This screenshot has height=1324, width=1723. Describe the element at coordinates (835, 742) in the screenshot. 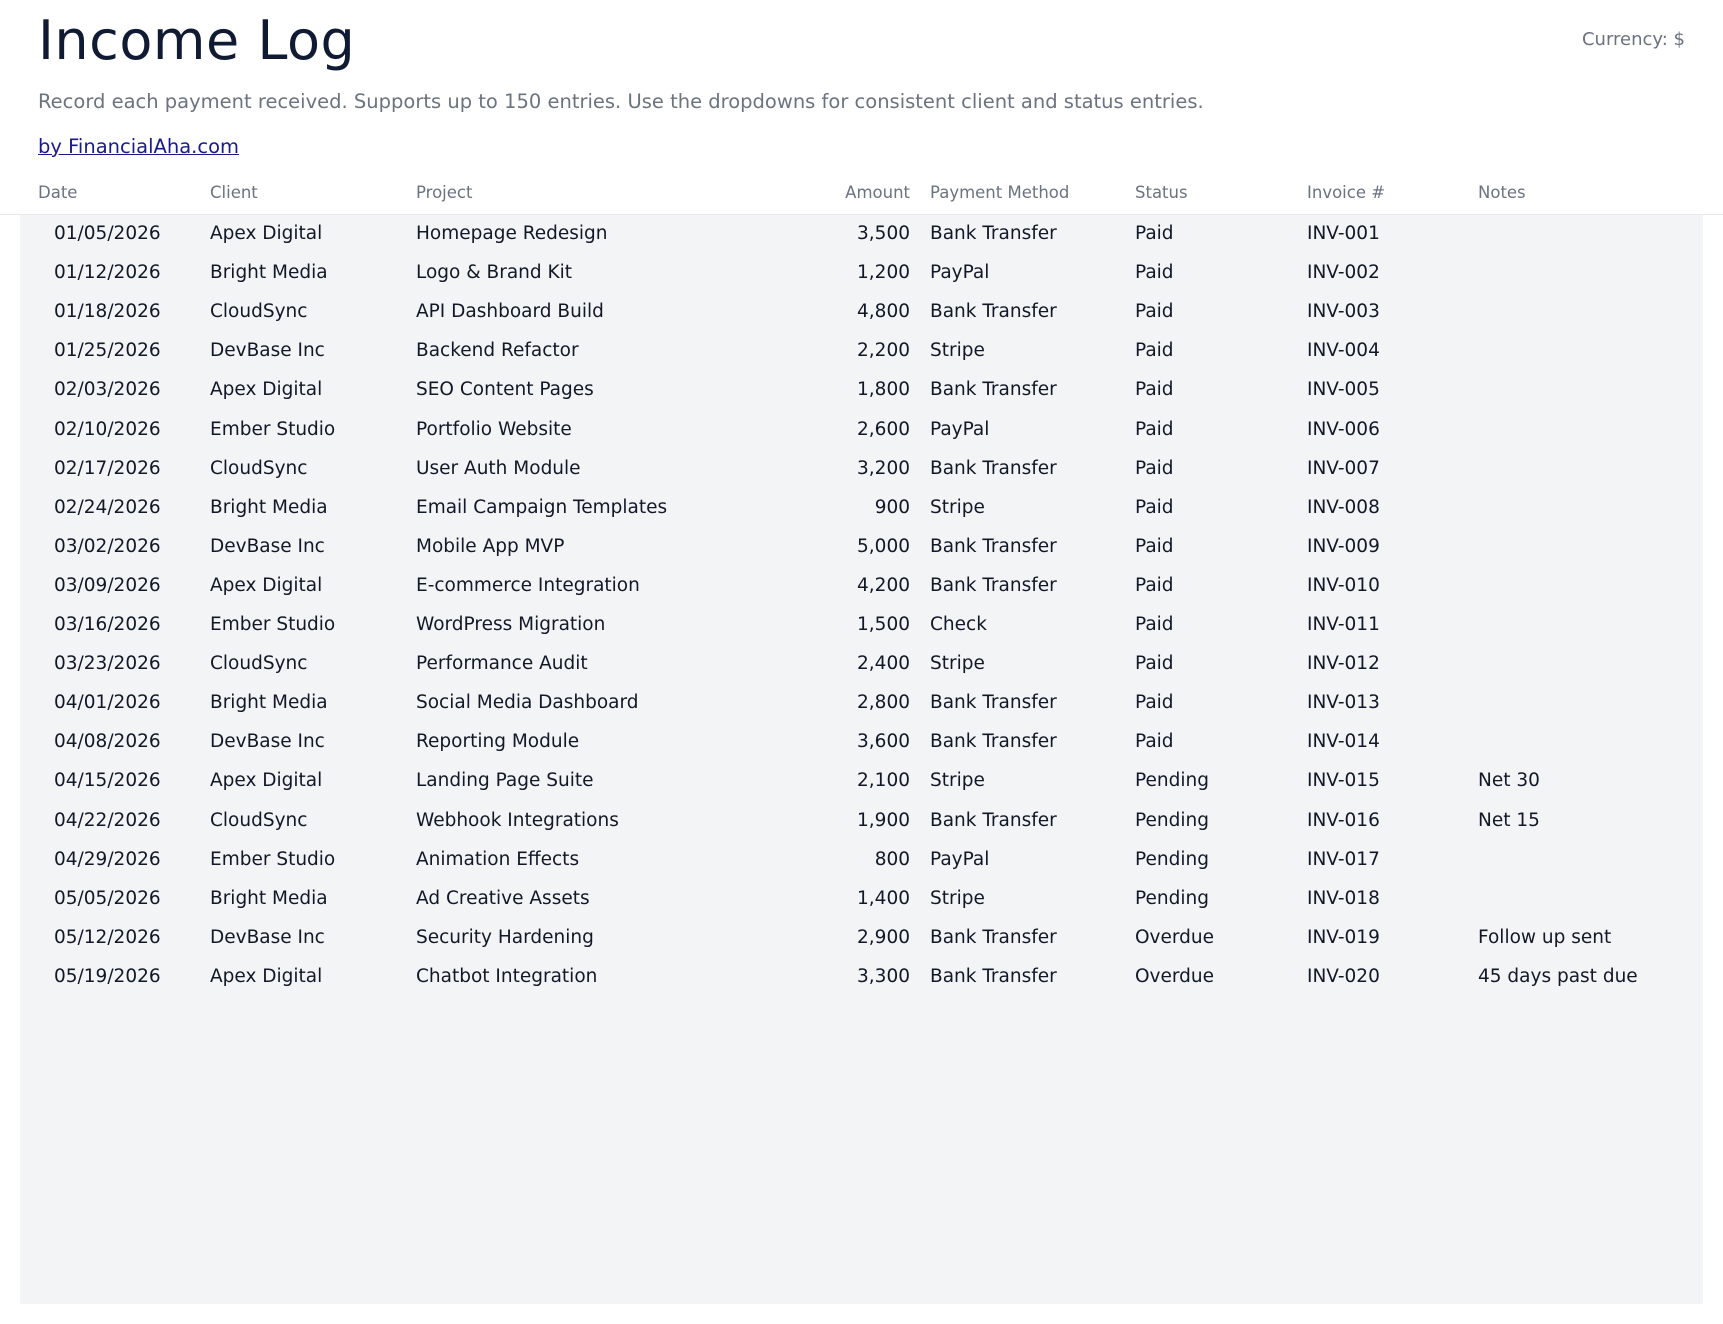

I see `cell-amount: 3,600` at that location.